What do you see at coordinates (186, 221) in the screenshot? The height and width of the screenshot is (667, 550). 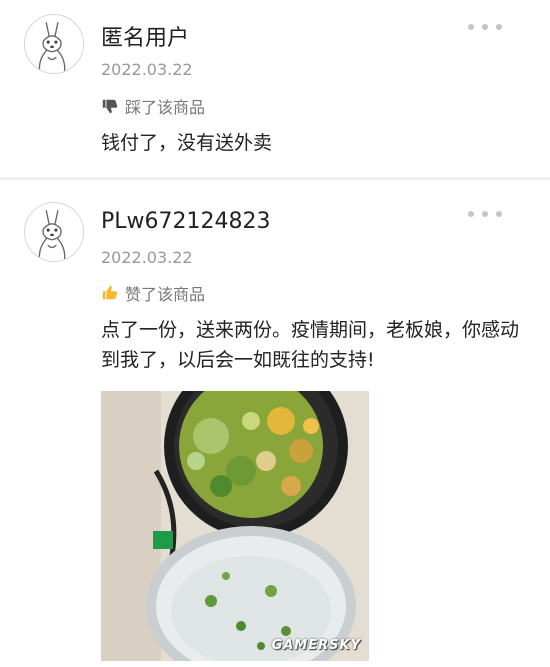 I see `username: PLw672124823` at bounding box center [186, 221].